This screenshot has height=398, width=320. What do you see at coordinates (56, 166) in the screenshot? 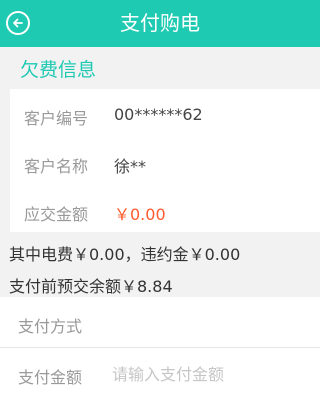
I see `customer-name-label: 客户名称` at bounding box center [56, 166].